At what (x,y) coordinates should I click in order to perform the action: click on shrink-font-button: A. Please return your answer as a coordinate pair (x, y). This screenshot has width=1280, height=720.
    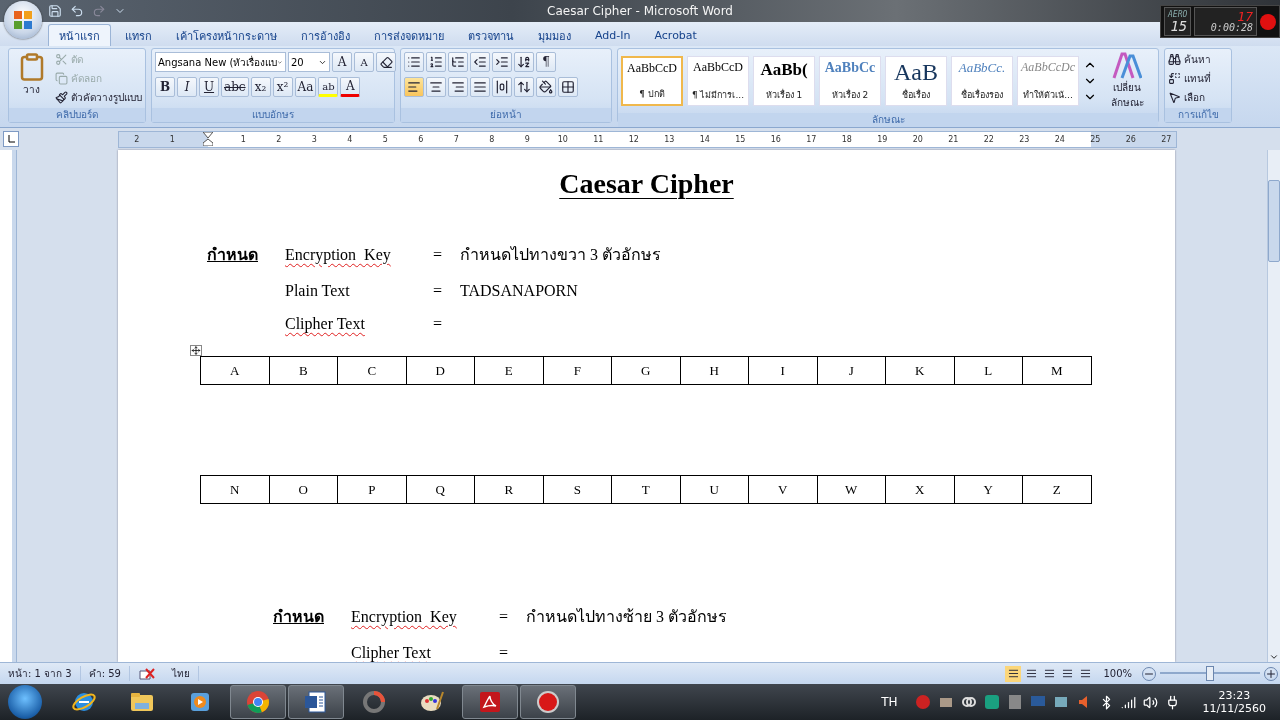
    Looking at the image, I should click on (364, 62).